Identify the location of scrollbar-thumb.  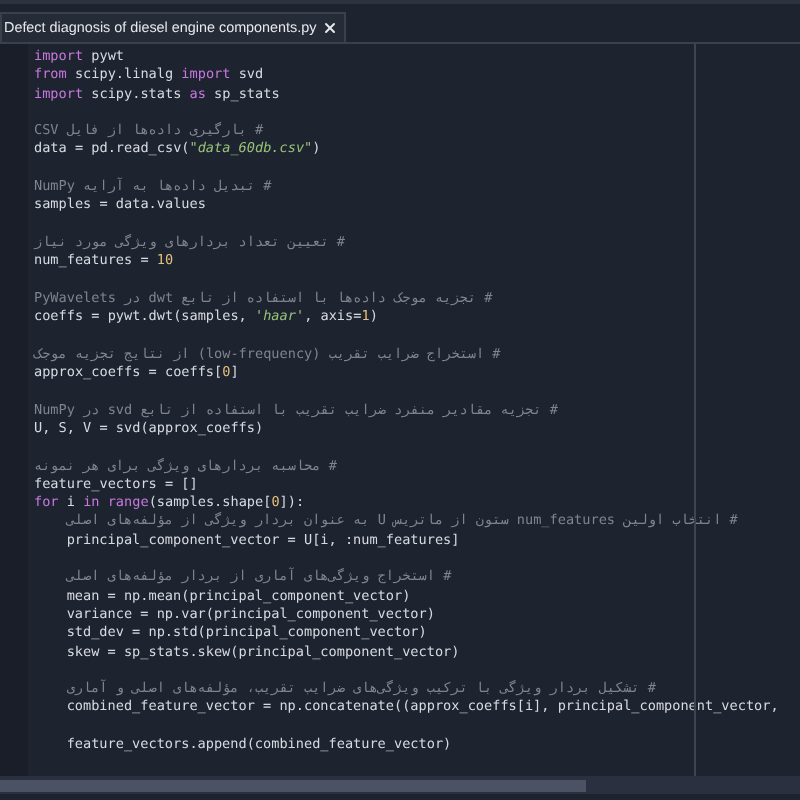
(293, 785).